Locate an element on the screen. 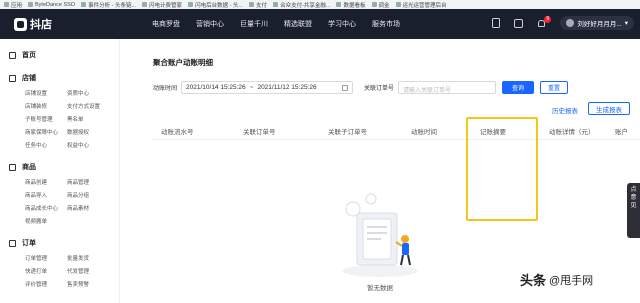 Image resolution: width=640 pixels, height=303 pixels. notification-badge: 9 is located at coordinates (548, 19).